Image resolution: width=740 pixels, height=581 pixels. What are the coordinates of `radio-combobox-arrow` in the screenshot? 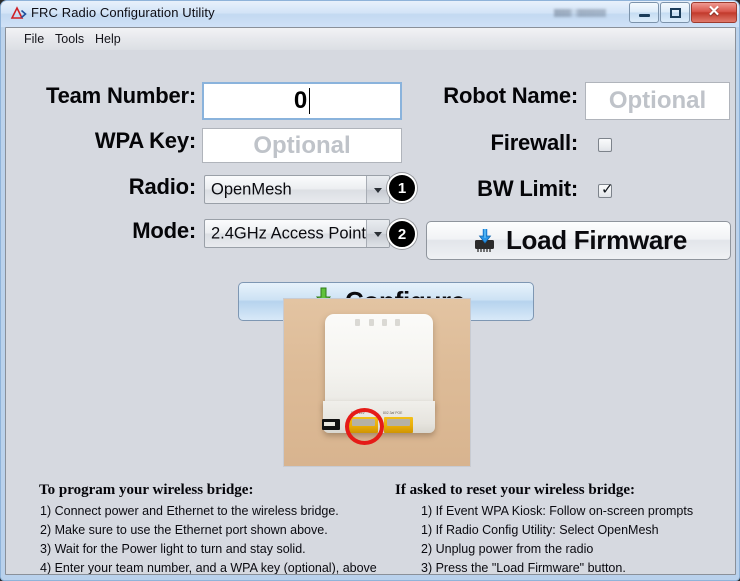 It's located at (377, 189).